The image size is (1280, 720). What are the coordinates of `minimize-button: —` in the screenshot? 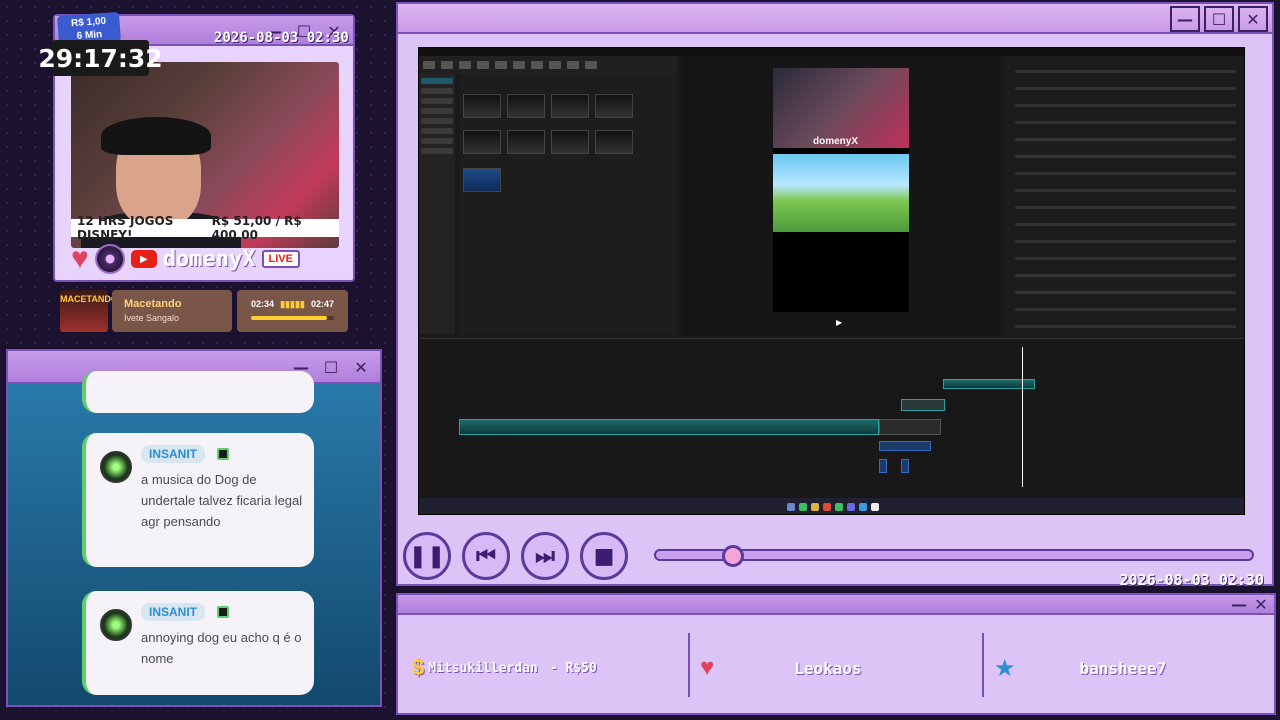 It's located at (1185, 19).